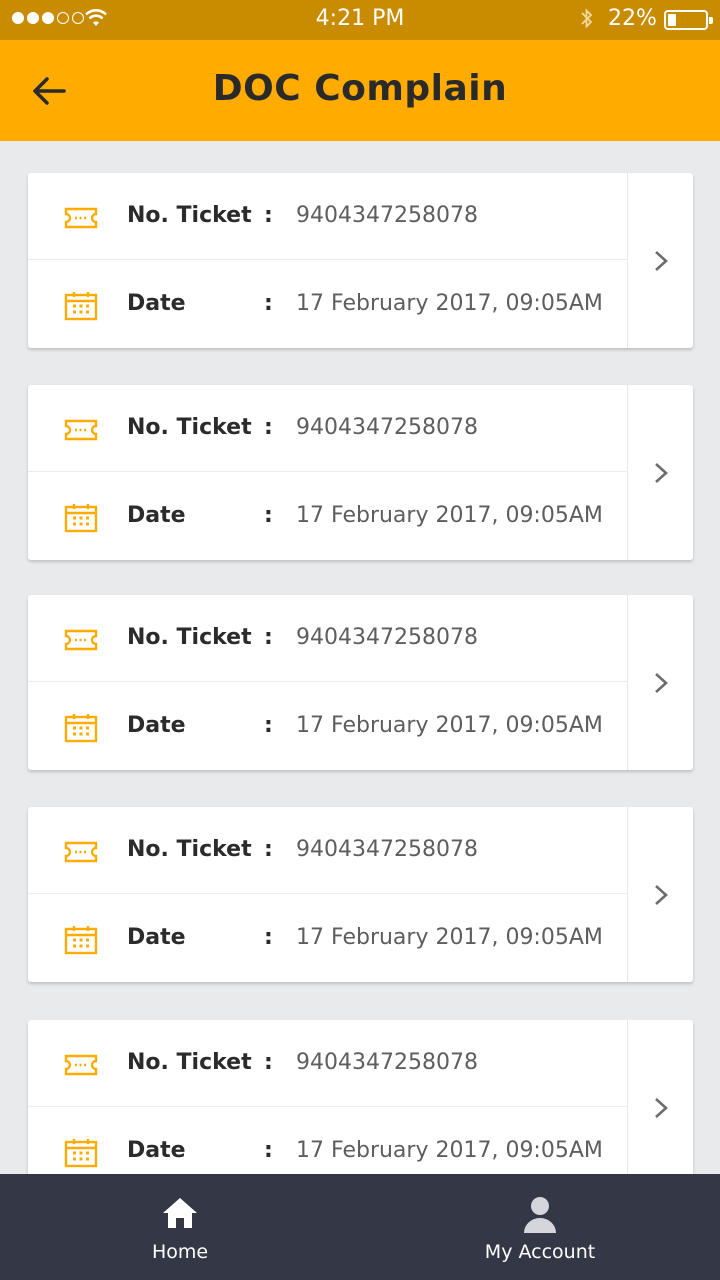 This screenshot has width=720, height=1280. I want to click on bottom-nav: Home My Account, so click(360, 1227).